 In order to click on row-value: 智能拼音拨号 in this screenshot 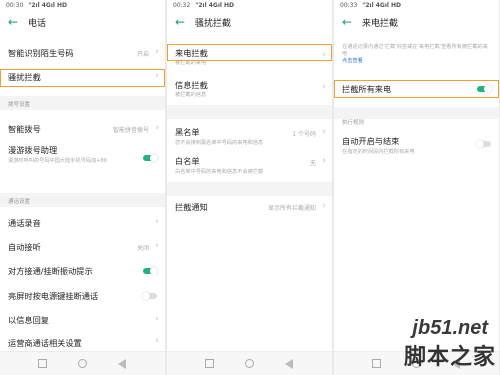, I will do `click(130, 130)`.